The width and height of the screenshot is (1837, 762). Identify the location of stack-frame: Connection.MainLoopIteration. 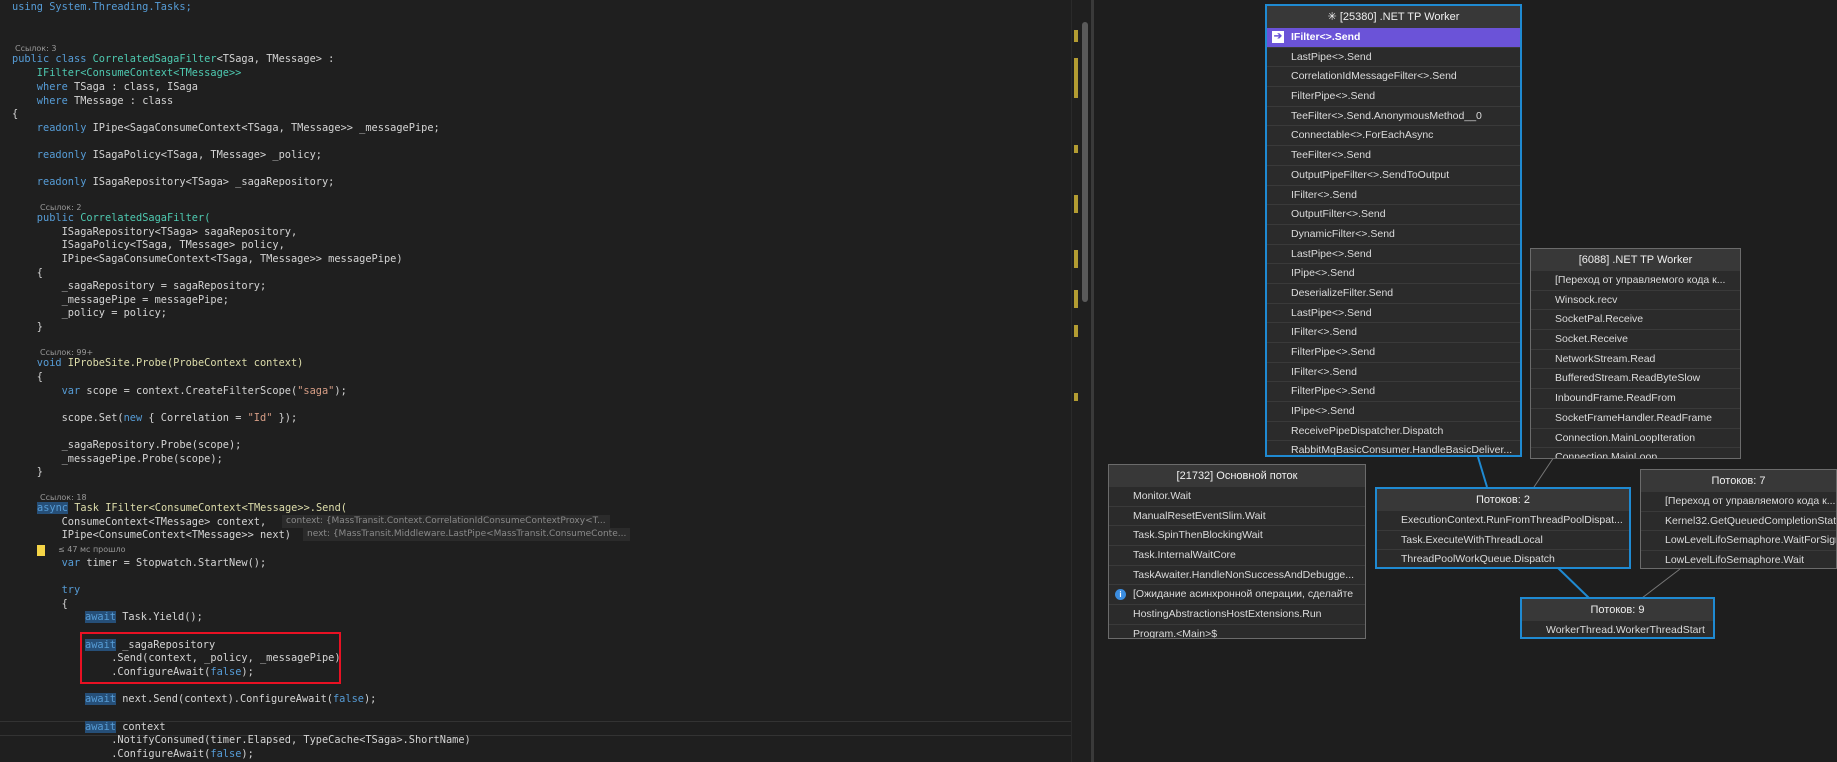
(1635, 439).